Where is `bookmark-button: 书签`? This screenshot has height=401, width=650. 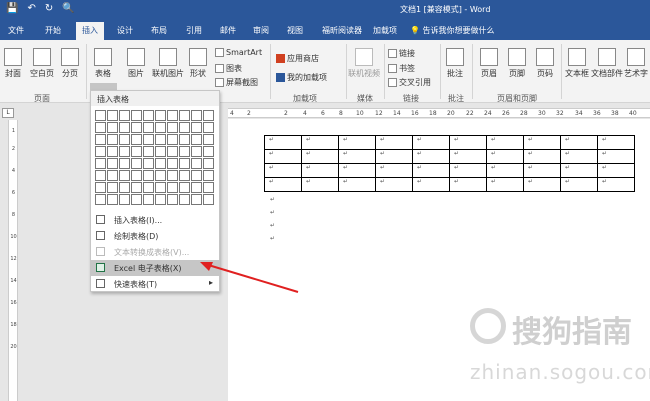
bookmark-button: 书签 is located at coordinates (401, 68).